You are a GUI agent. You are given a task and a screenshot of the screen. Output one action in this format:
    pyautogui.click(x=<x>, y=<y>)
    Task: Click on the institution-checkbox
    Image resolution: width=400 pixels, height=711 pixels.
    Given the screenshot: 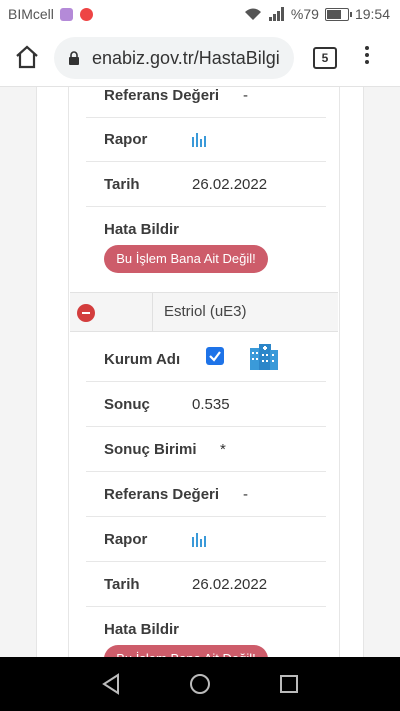 What is the action you would take?
    pyautogui.click(x=215, y=356)
    